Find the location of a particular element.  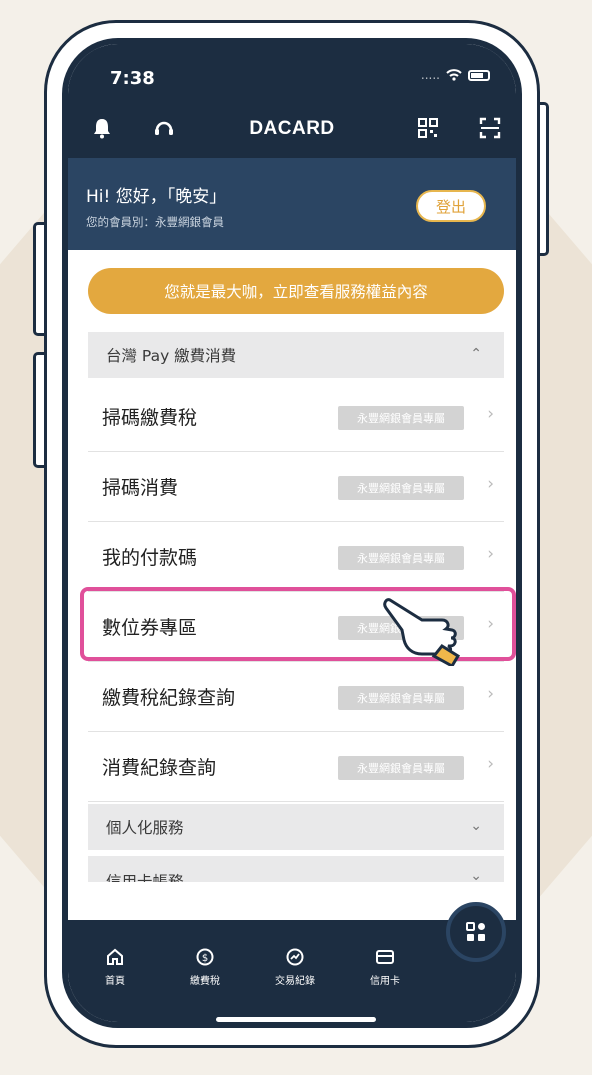

home-icon is located at coordinates (115, 956).